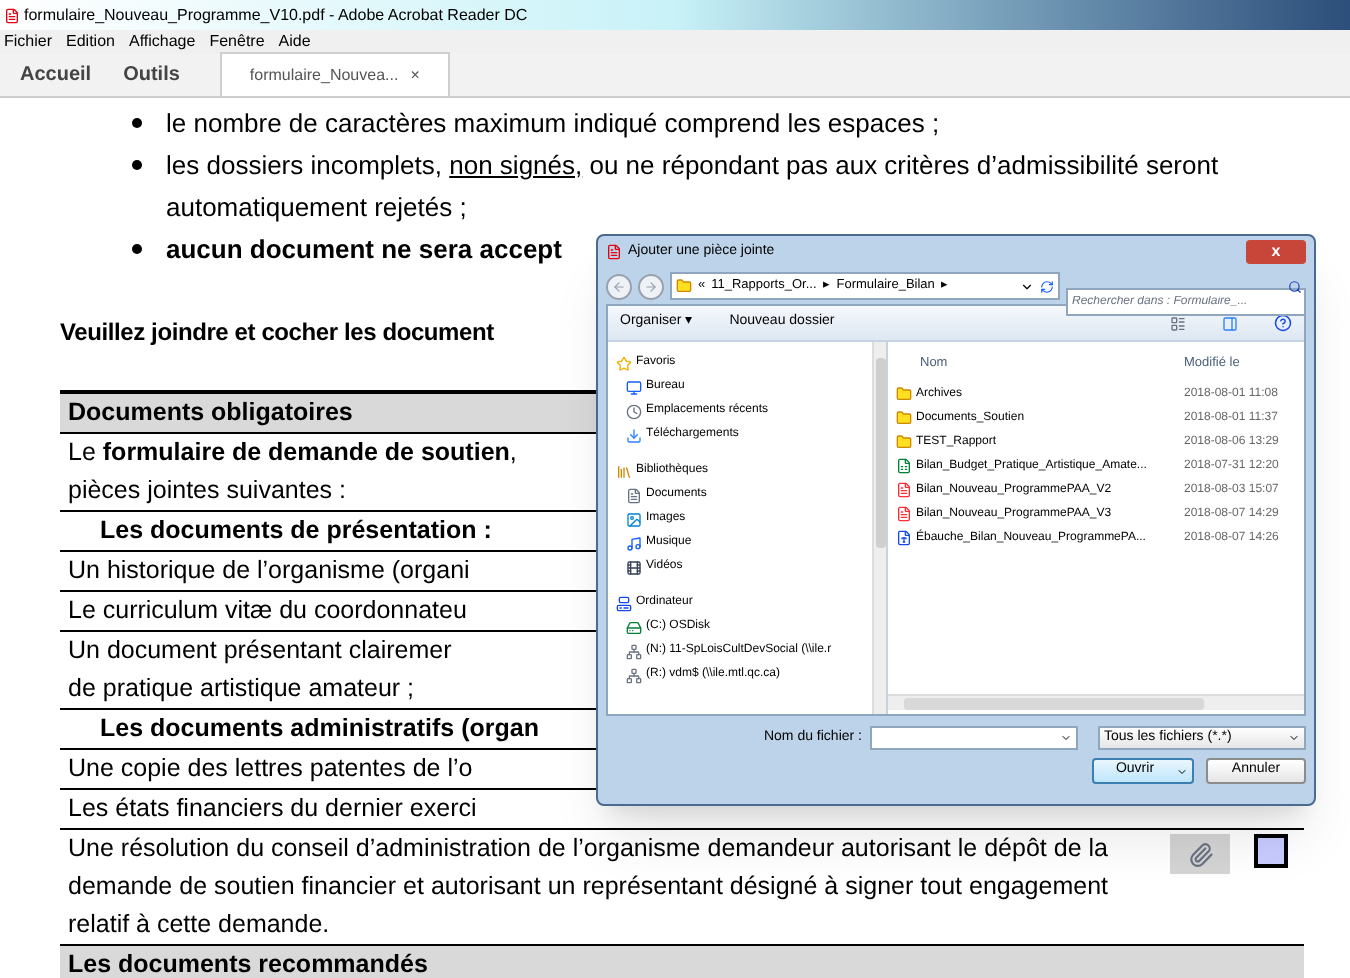 The image size is (1350, 978). What do you see at coordinates (904, 466) in the screenshot?
I see `spreadsheet-icon` at bounding box center [904, 466].